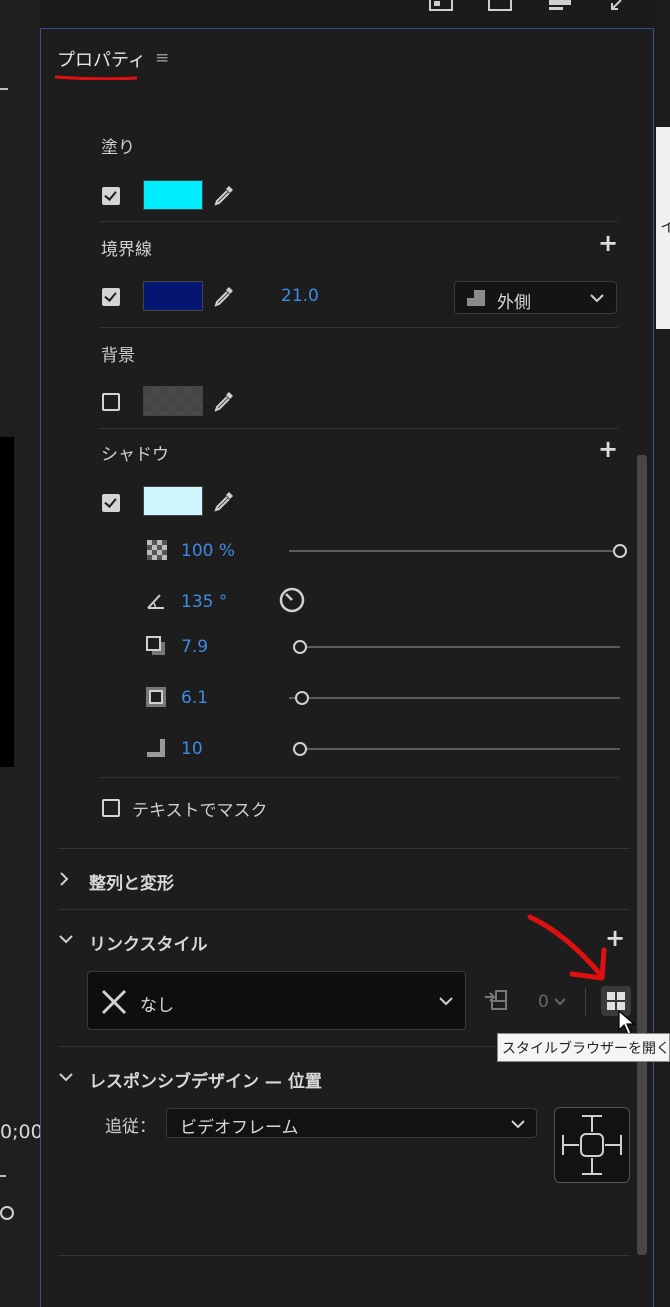  What do you see at coordinates (300, 296) in the screenshot?
I see `stroke-width-value: 21.0` at bounding box center [300, 296].